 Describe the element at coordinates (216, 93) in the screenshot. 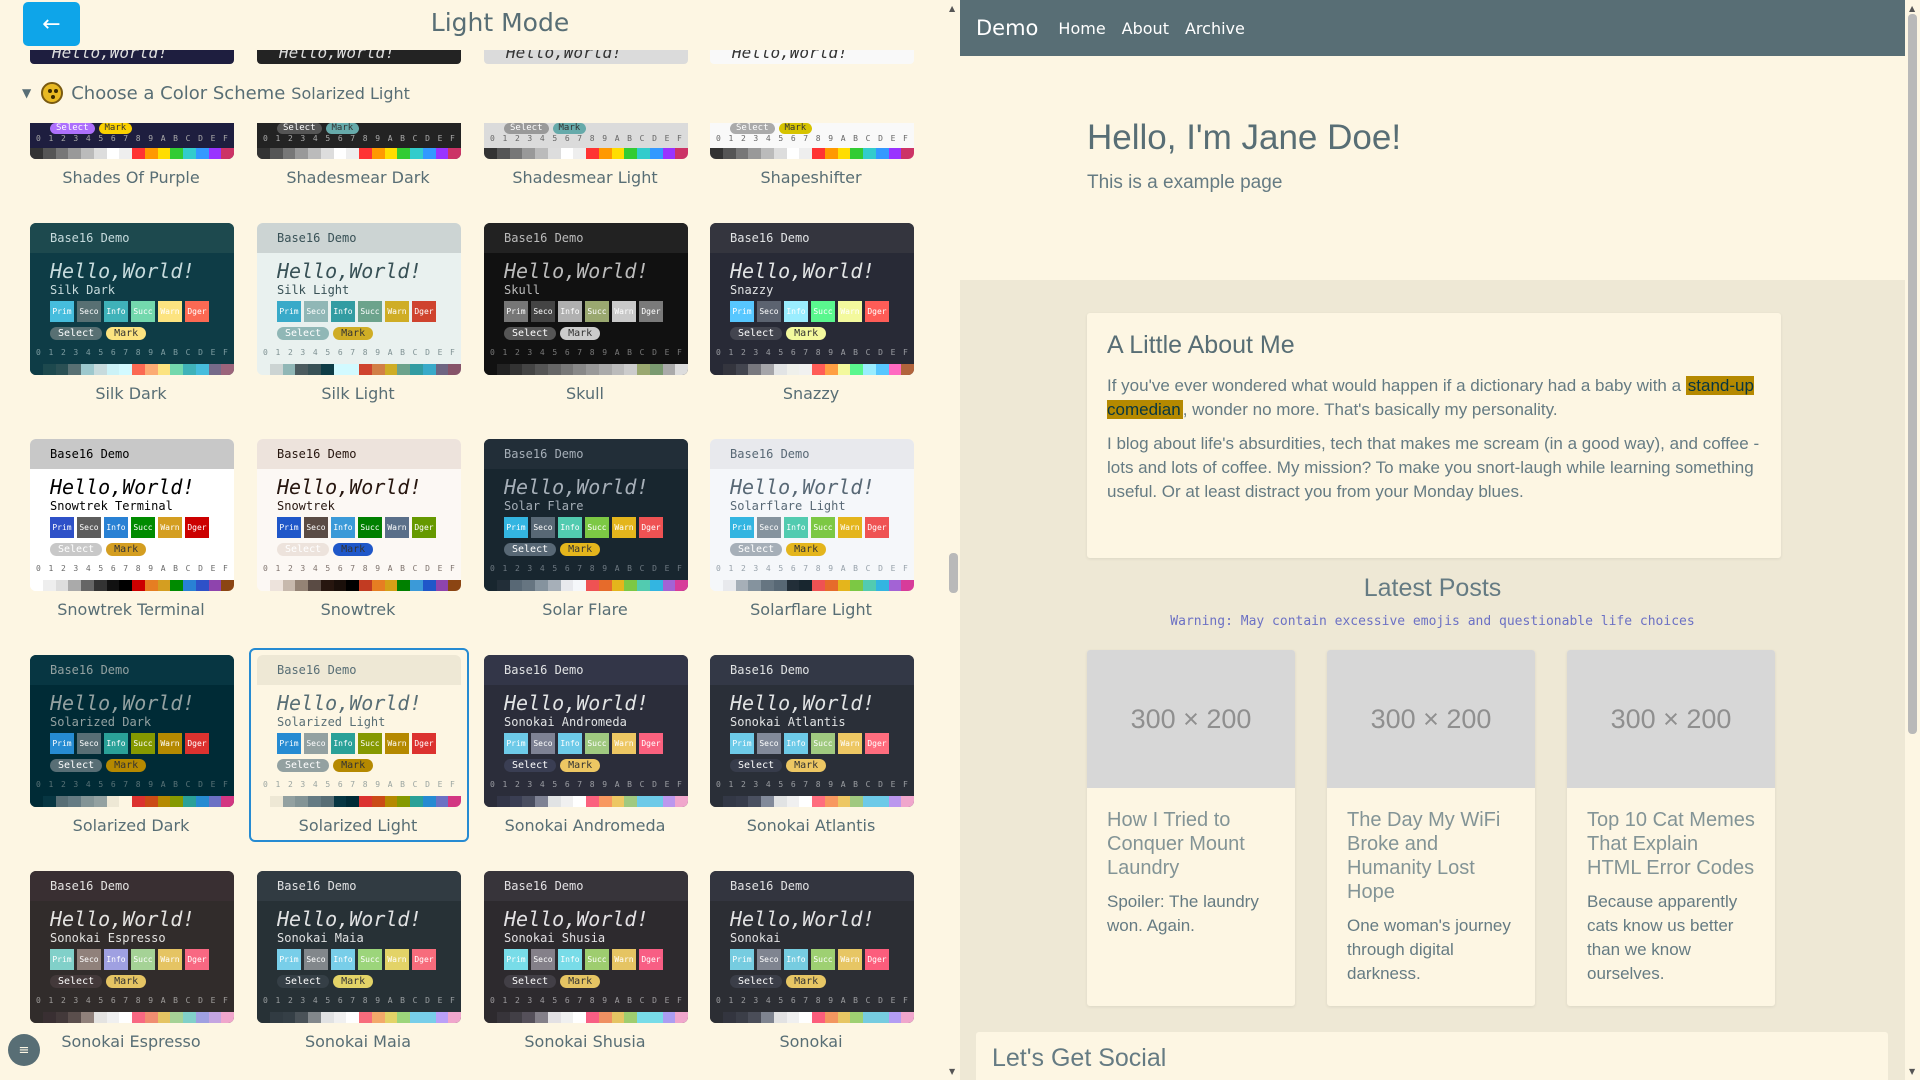

I see `color-scheme-section-toggle: ▼ Choose a Color Scheme Solarized Light` at that location.